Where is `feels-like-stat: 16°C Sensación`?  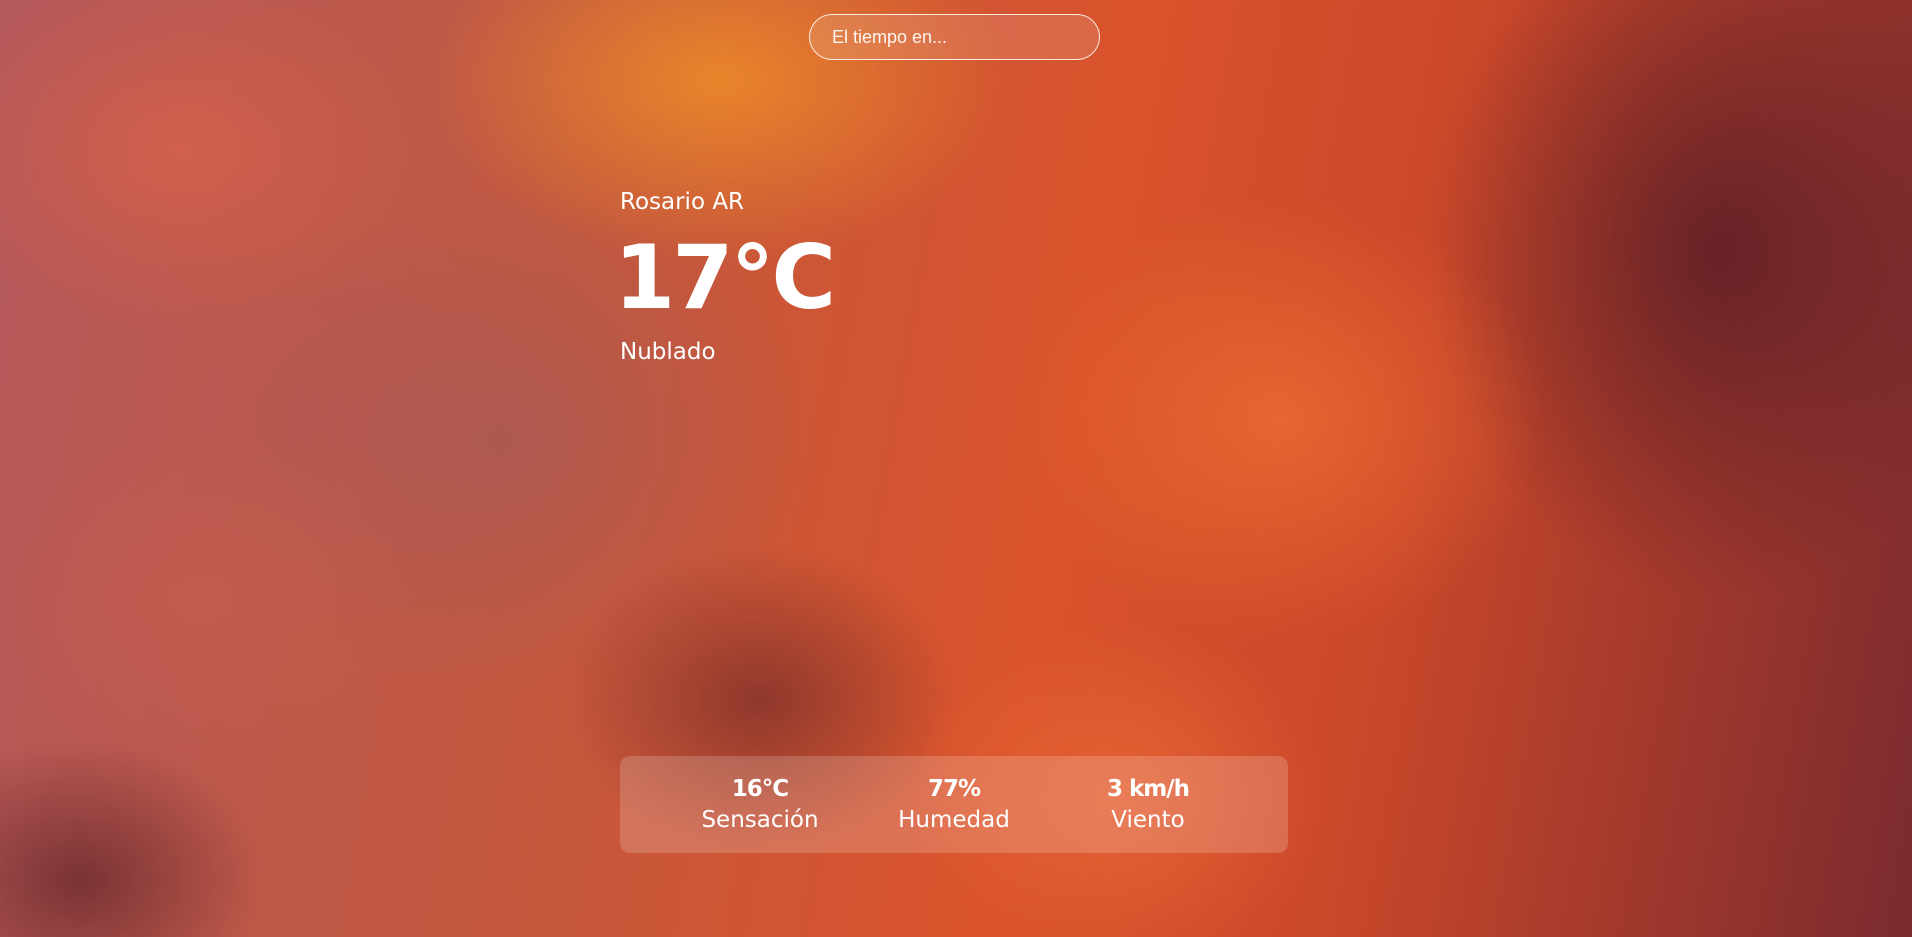
feels-like-stat: 16°C Sensación is located at coordinates (760, 805).